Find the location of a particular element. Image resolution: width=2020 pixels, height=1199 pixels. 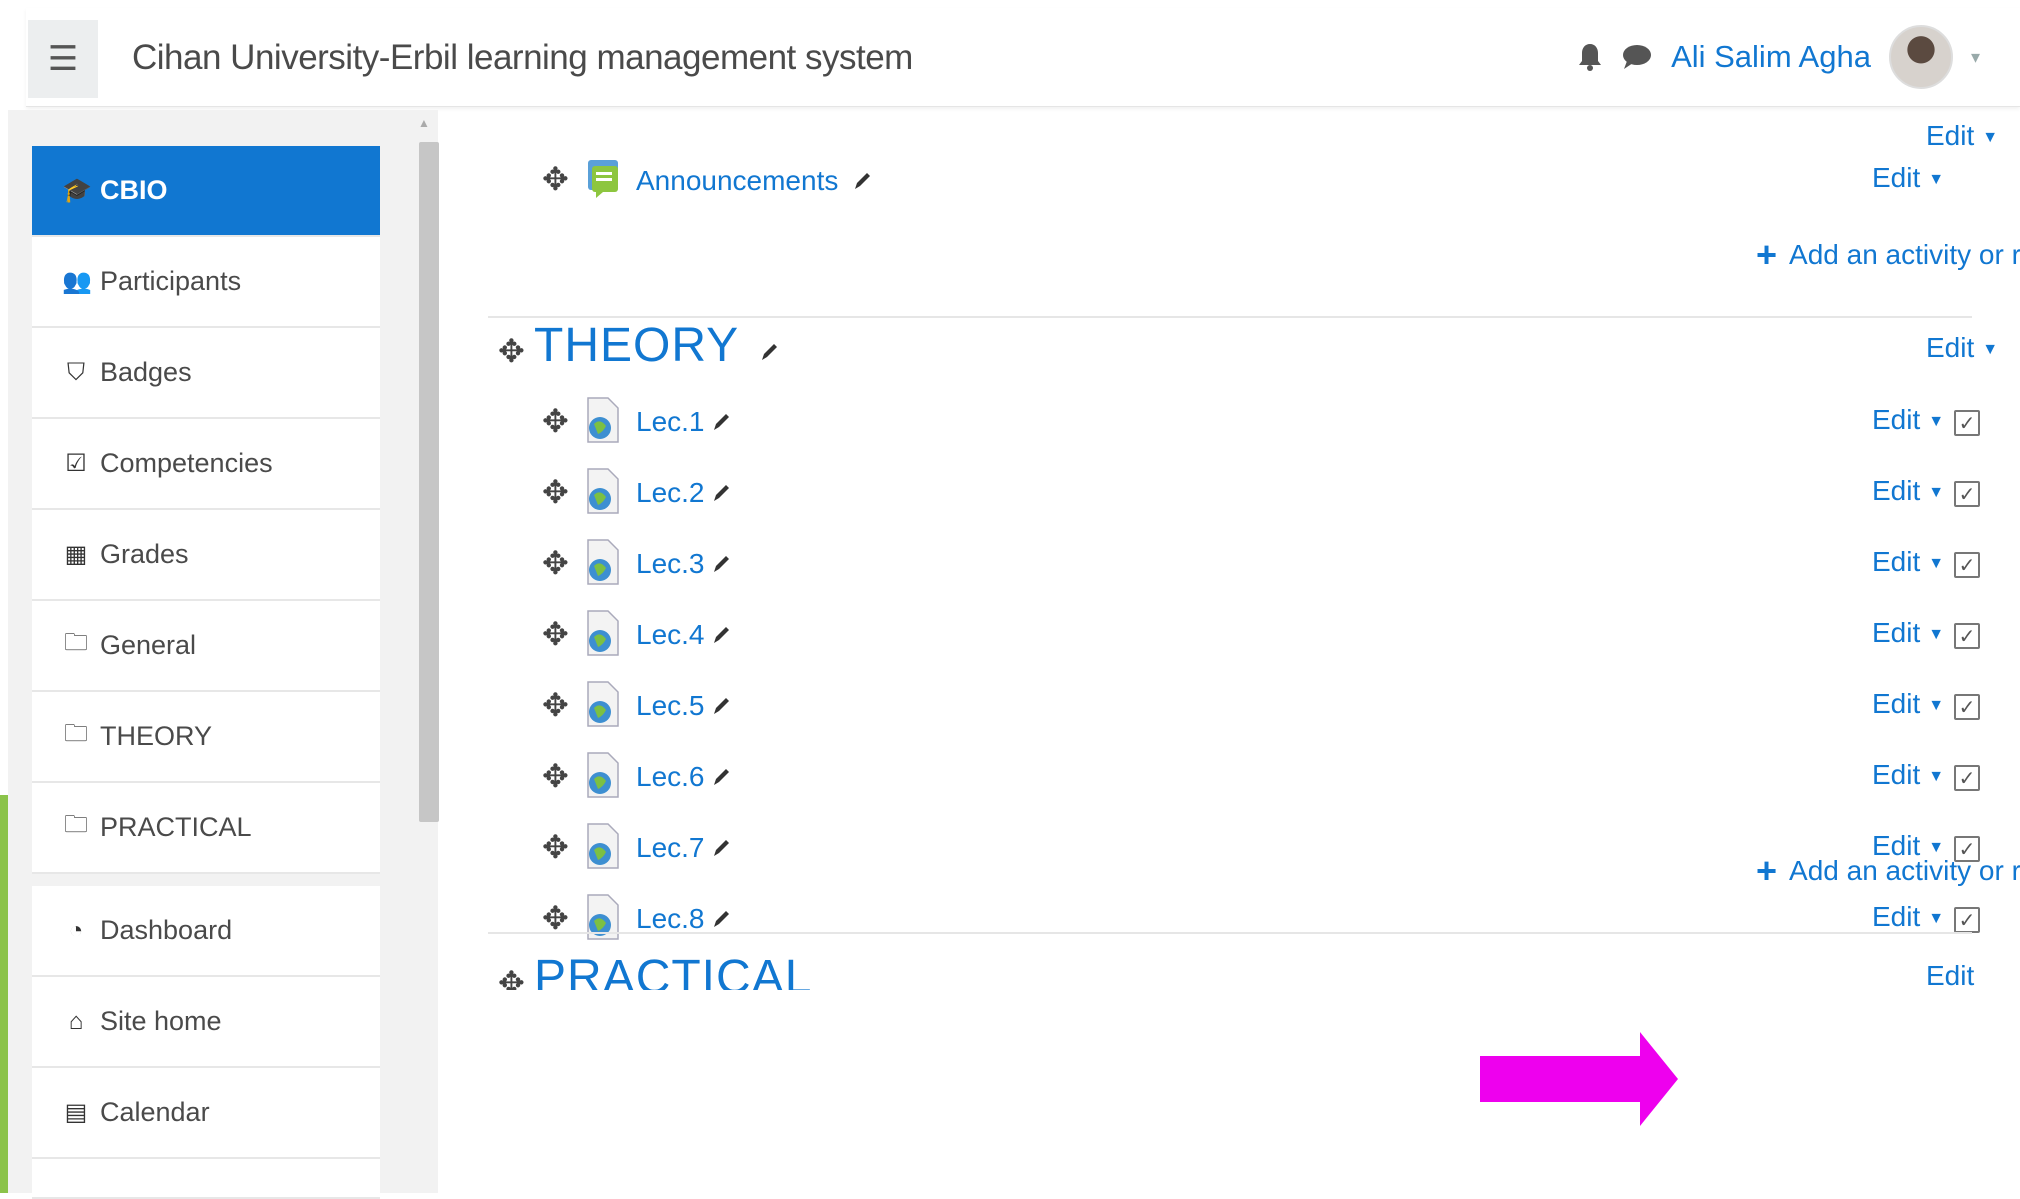

activity-link: Lec.6 is located at coordinates (683, 778).